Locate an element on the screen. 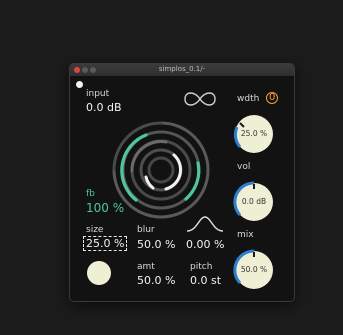  width-knob: 25.0 % is located at coordinates (254, 134).